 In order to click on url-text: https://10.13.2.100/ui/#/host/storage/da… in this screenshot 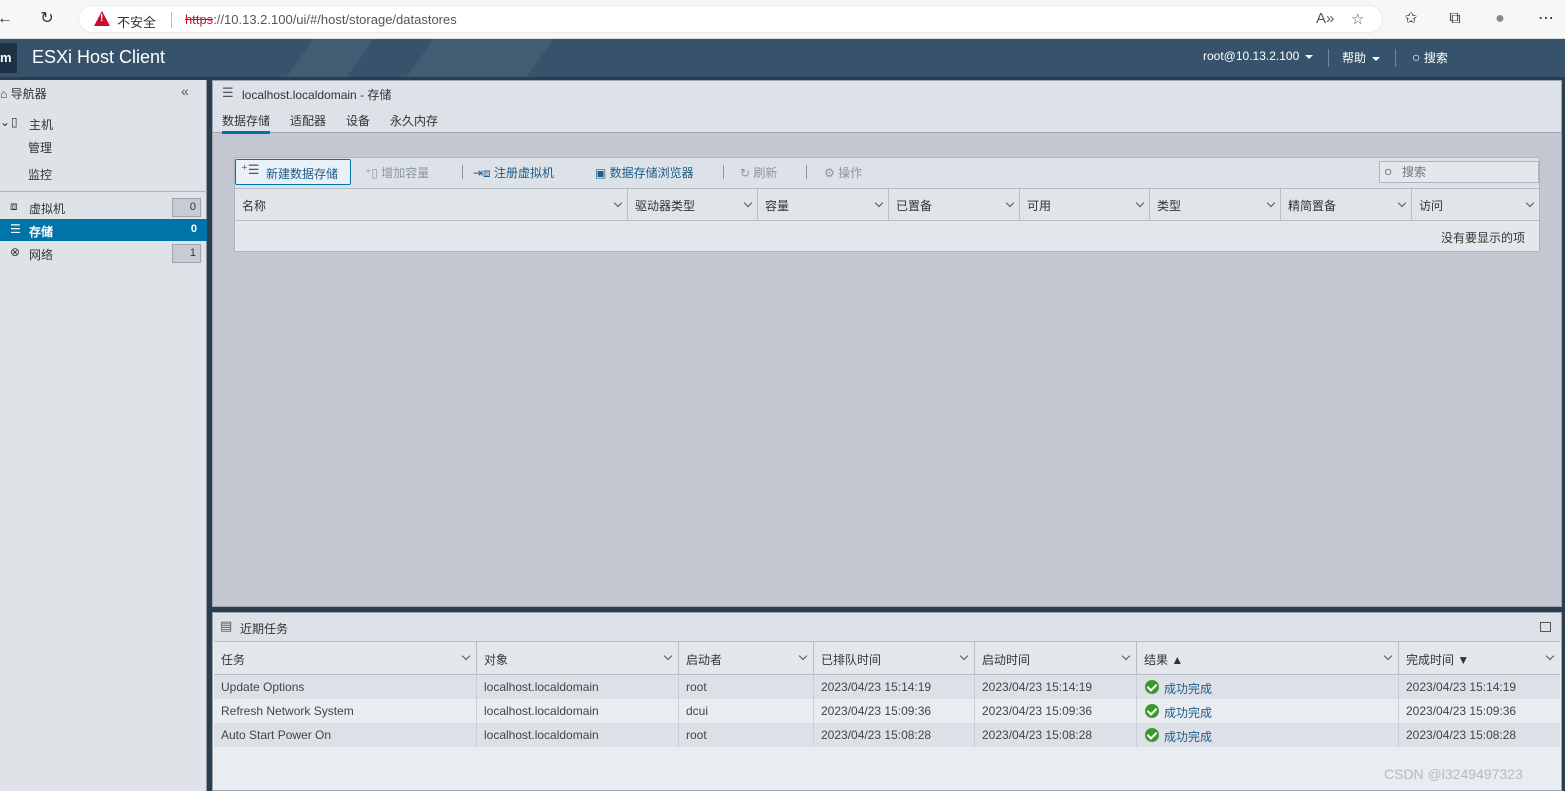, I will do `click(321, 19)`.